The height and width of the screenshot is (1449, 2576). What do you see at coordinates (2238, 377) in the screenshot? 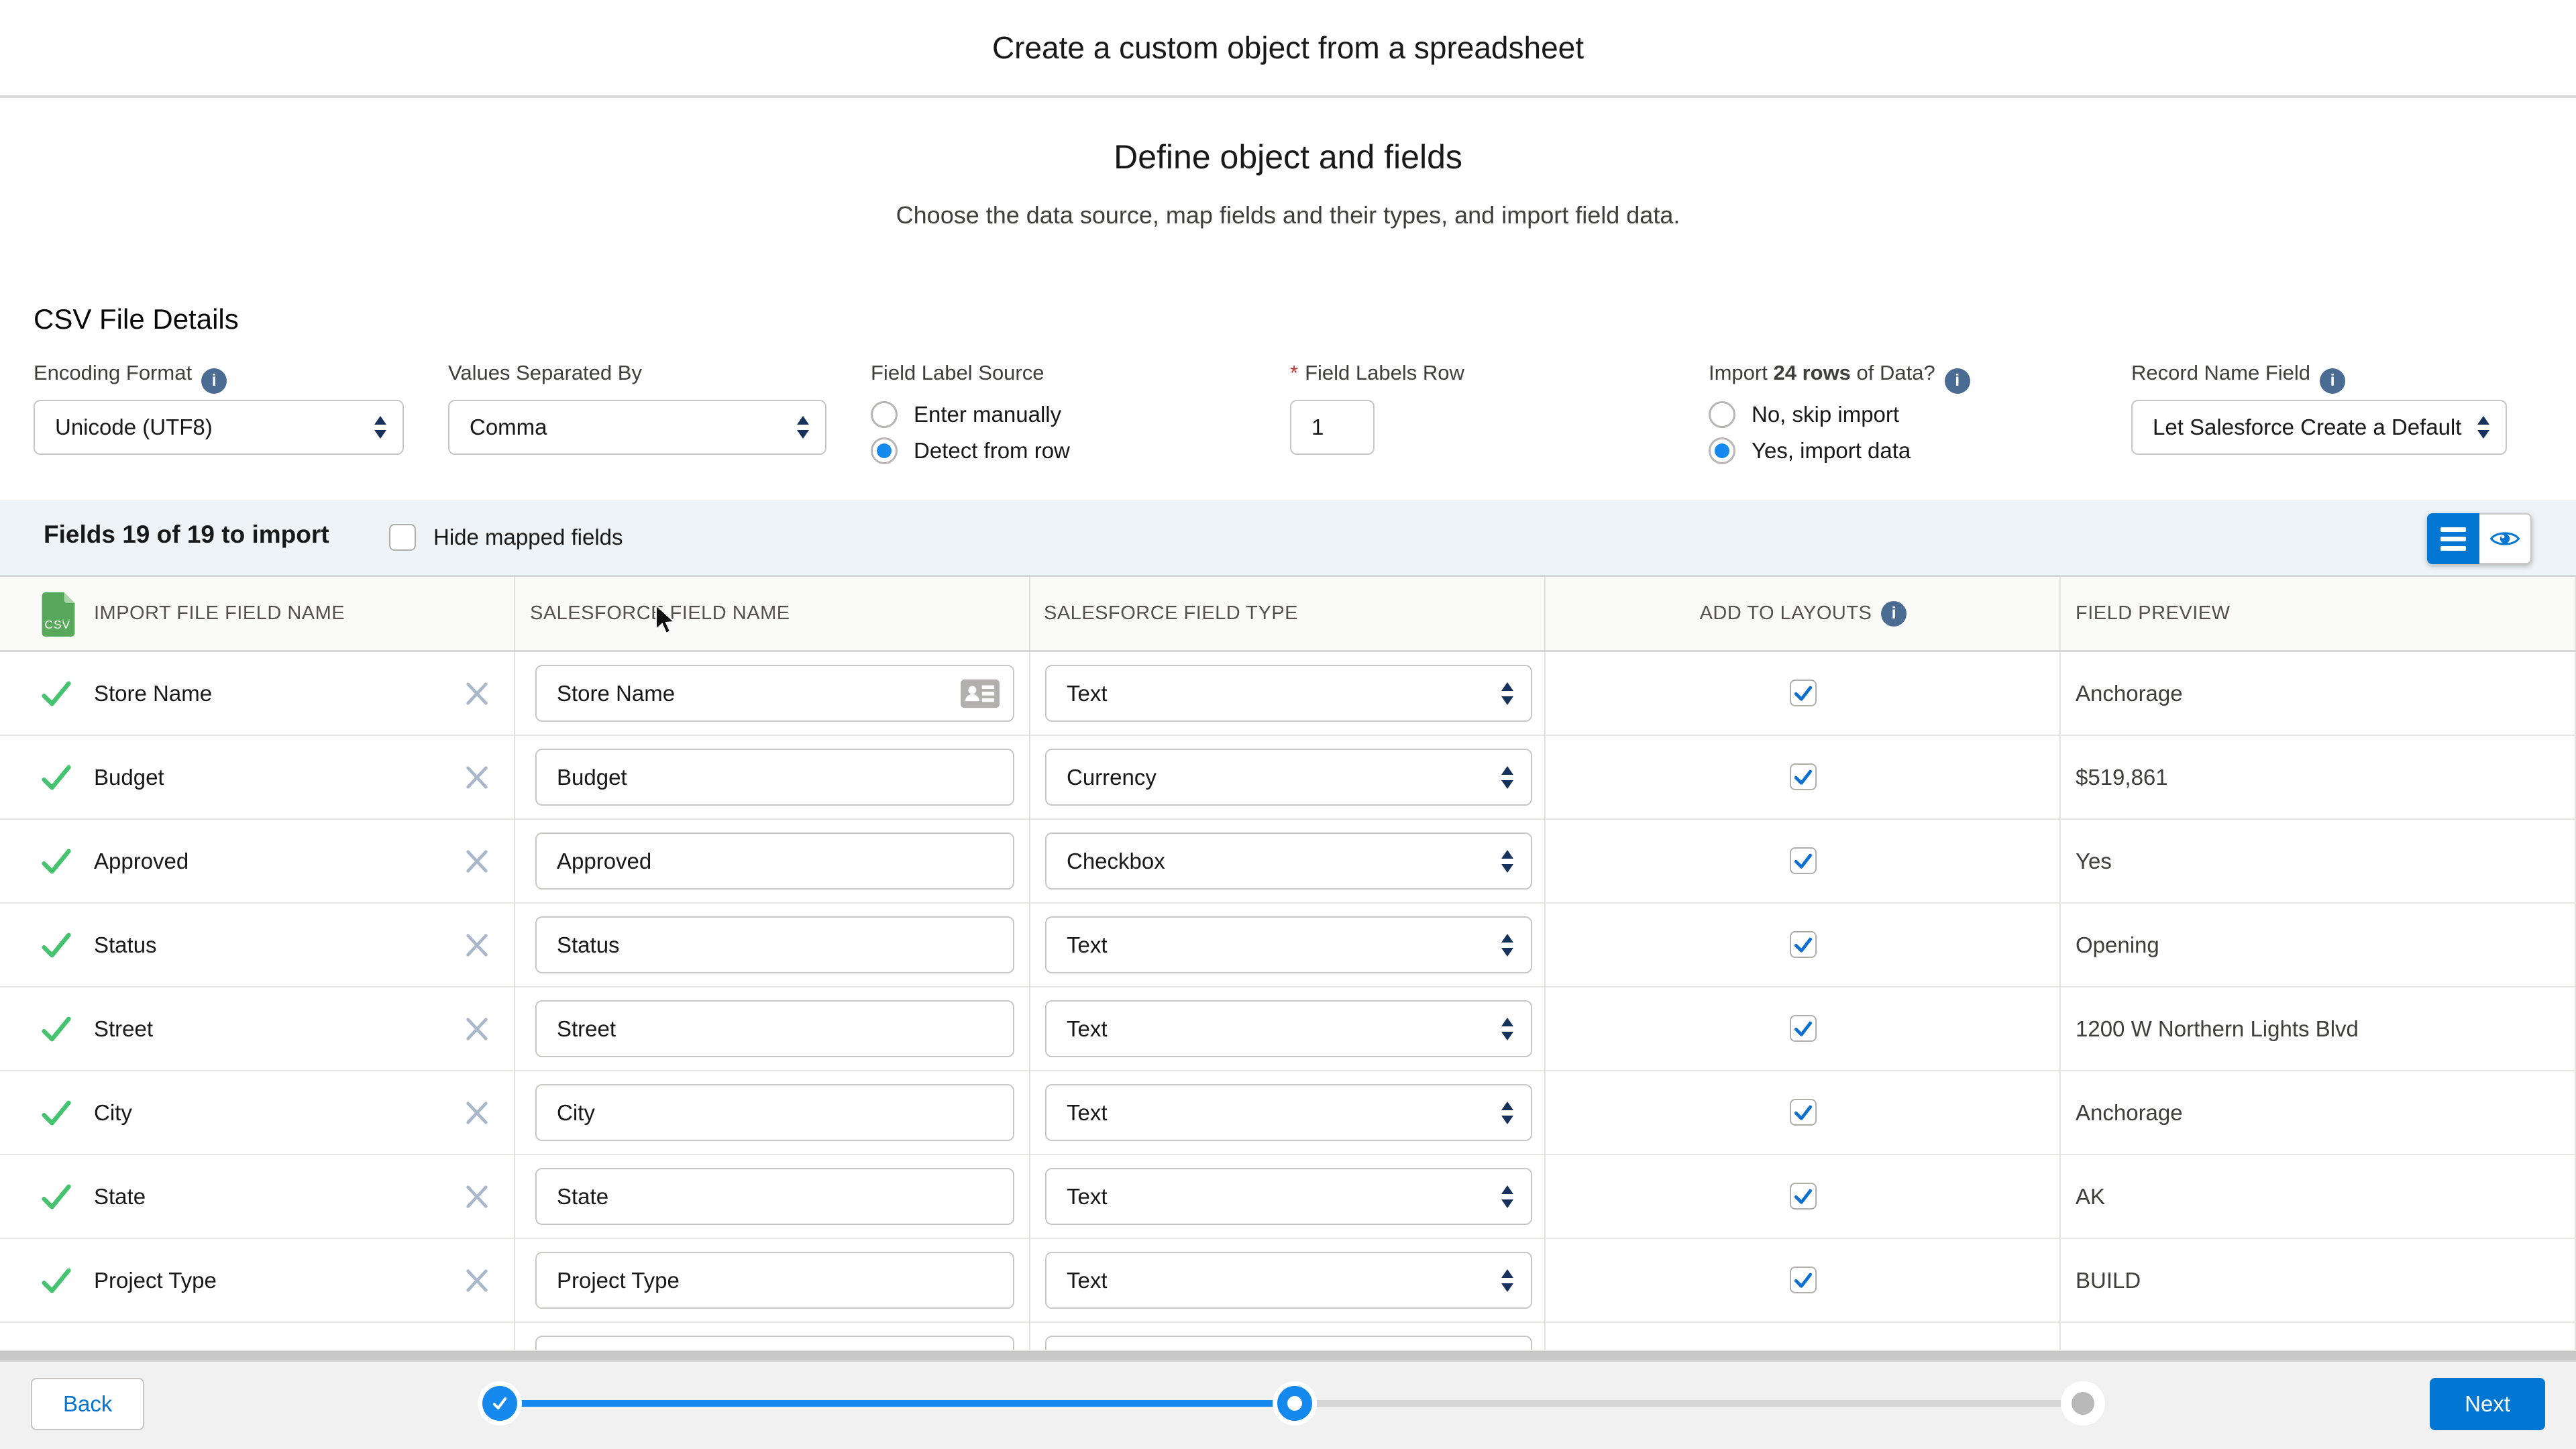
I see `record-name-field-label: Record Name Field i` at bounding box center [2238, 377].